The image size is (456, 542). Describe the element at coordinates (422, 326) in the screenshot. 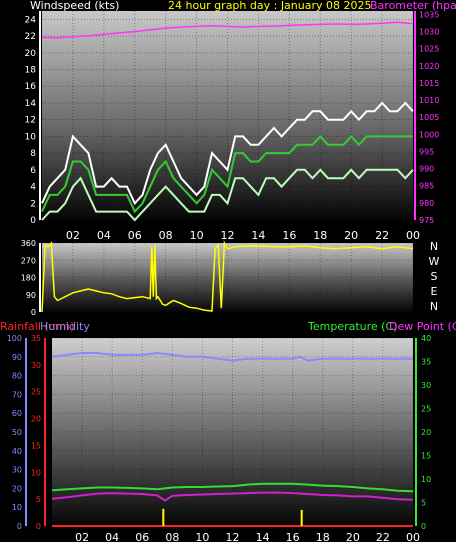

I see `dewpoint-axis-title: Dew Point (C)` at that location.